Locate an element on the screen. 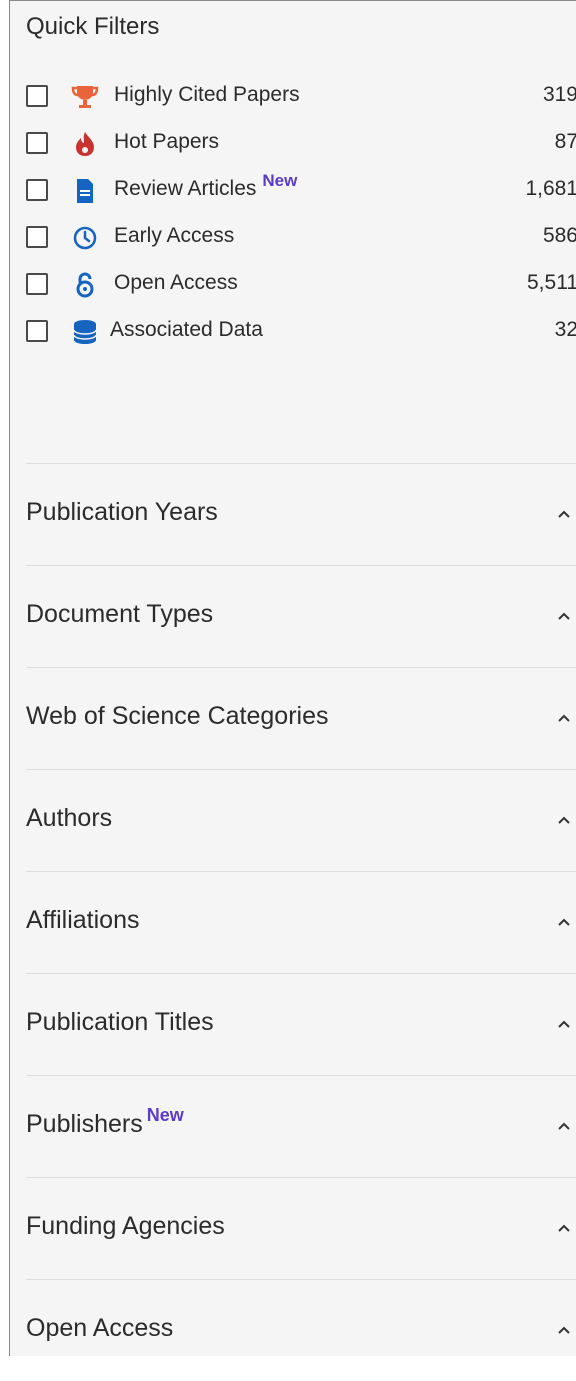 The width and height of the screenshot is (576, 1381). quick-filter-review-articles: Review Articles New 1,681 is located at coordinates (293, 192).